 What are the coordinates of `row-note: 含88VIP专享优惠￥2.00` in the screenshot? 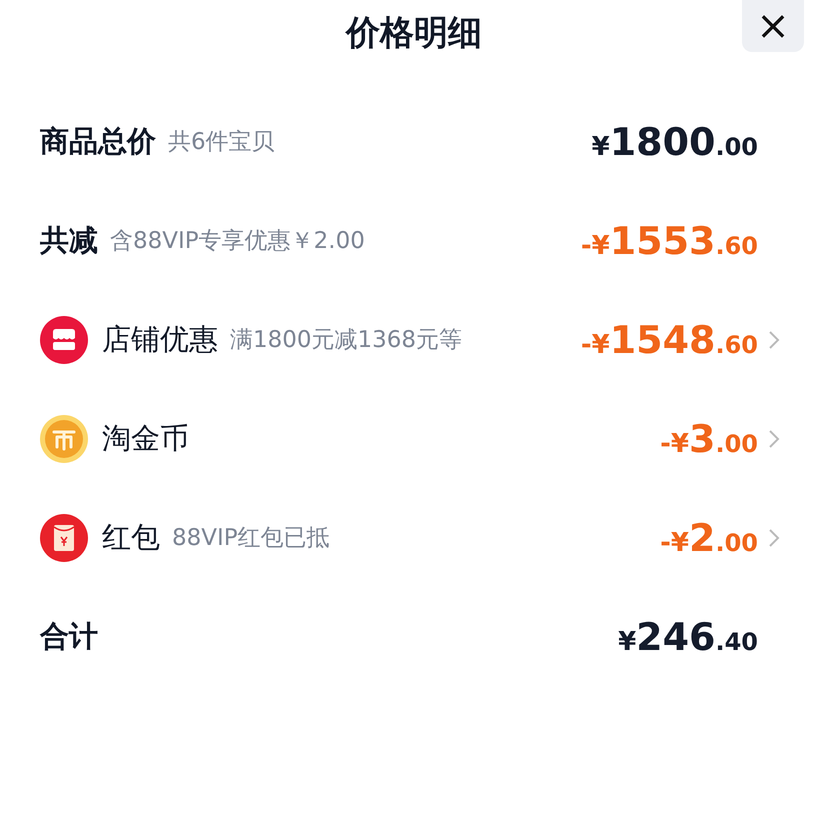 It's located at (237, 241).